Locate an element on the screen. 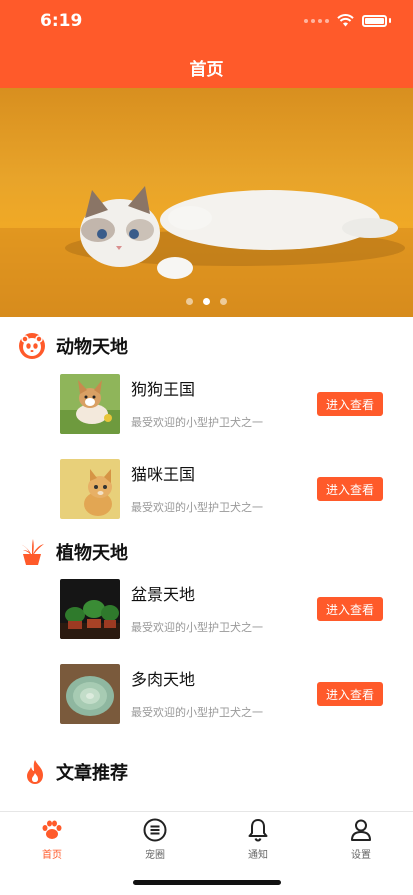  wifi-icon is located at coordinates (345, 20).